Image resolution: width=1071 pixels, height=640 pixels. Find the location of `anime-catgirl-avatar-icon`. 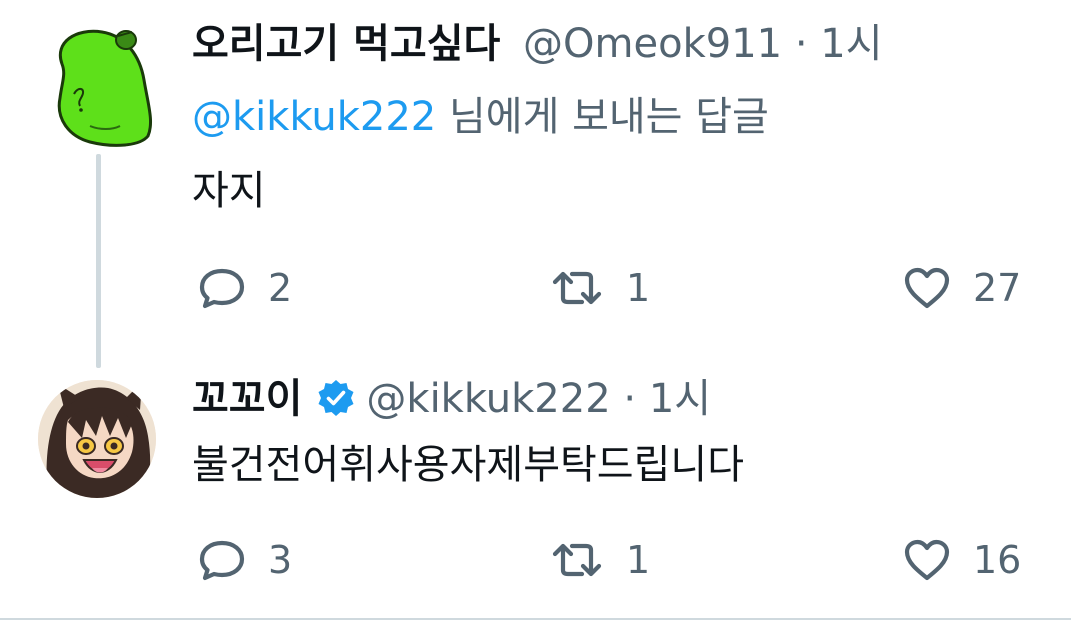

anime-catgirl-avatar-icon is located at coordinates (97, 439).